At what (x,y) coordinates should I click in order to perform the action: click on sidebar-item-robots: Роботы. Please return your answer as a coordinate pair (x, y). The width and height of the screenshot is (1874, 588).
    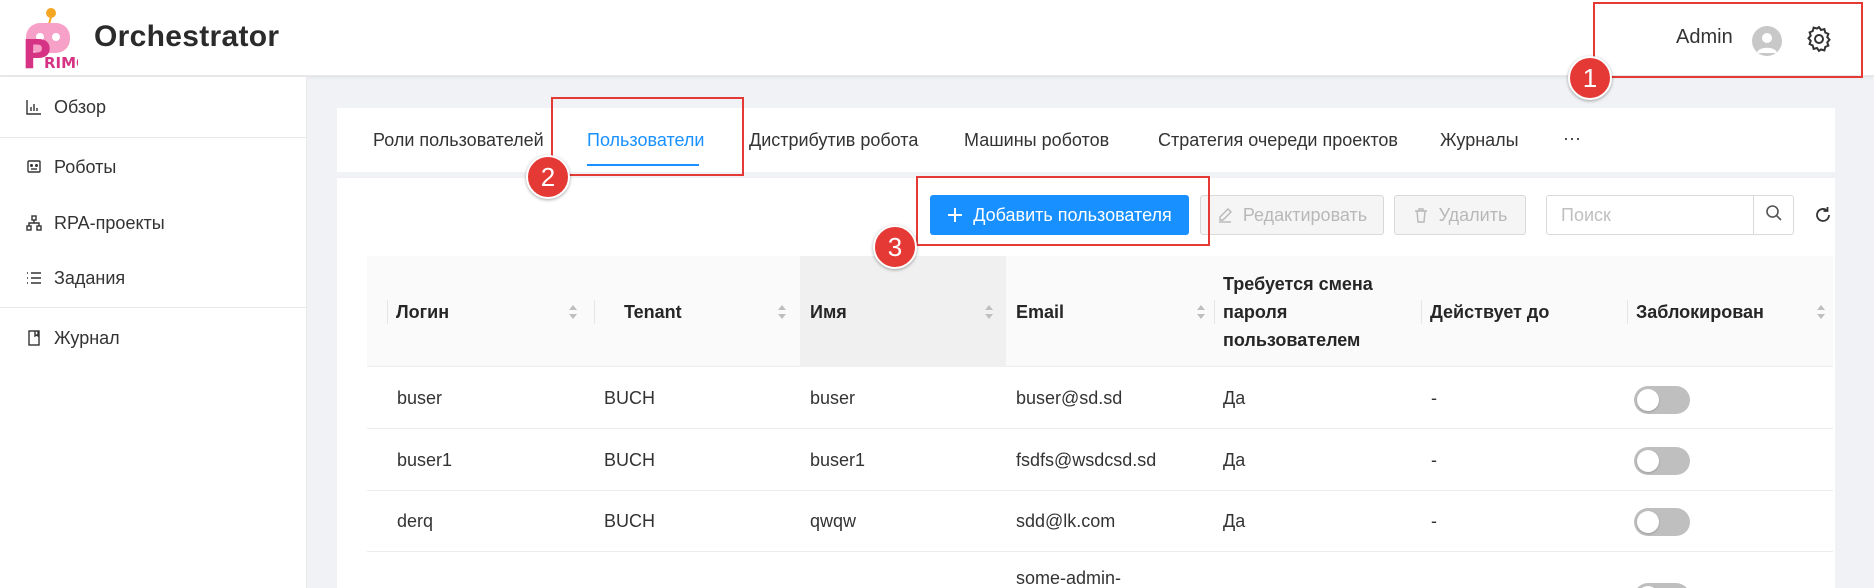
    Looking at the image, I should click on (153, 167).